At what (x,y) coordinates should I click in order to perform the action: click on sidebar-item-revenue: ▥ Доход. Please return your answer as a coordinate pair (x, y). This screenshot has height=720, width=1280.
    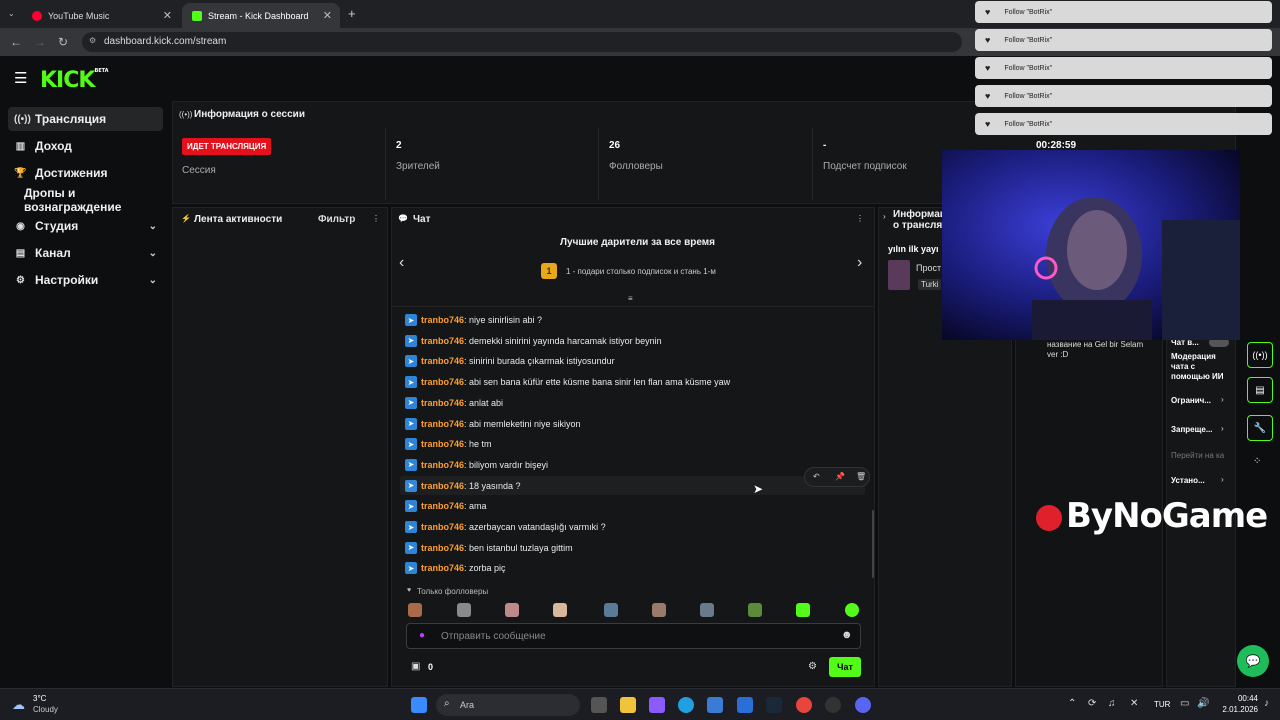
    Looking at the image, I should click on (85, 146).